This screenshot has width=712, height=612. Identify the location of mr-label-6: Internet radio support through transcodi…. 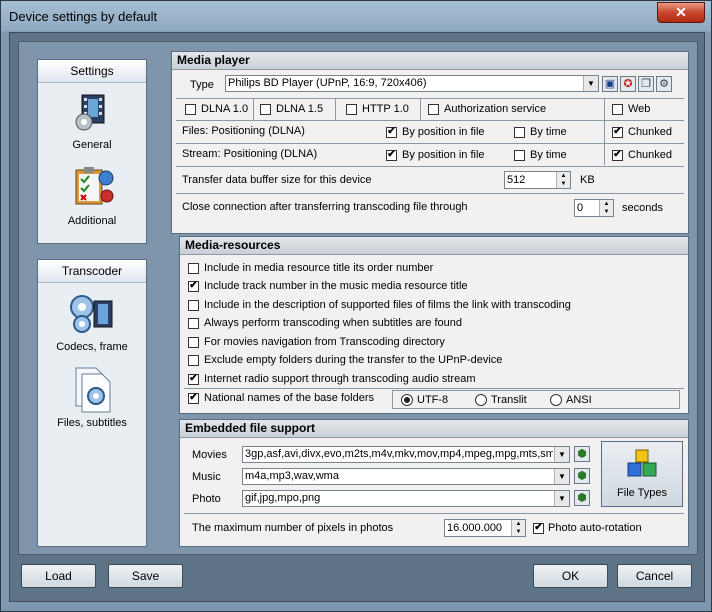
(340, 379).